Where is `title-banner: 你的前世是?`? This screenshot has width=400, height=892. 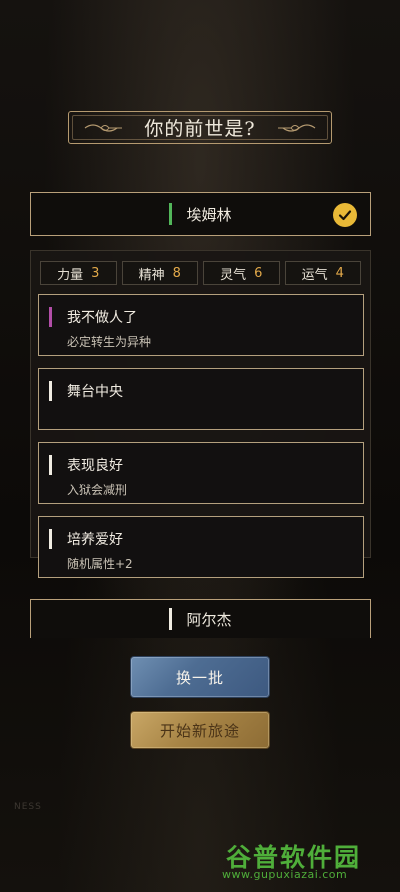
title-banner: 你的前世是? is located at coordinates (200, 127).